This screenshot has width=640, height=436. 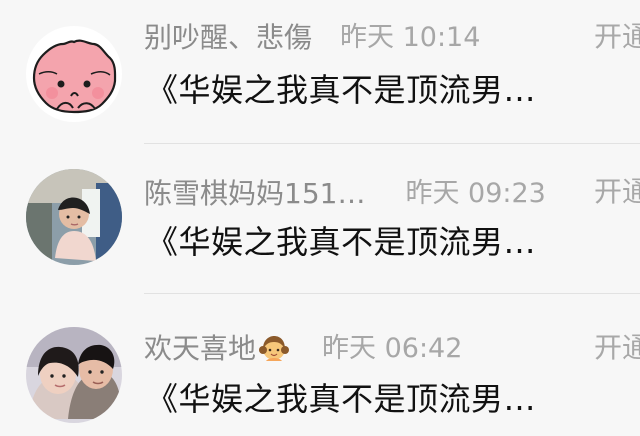 What do you see at coordinates (475, 193) in the screenshot?
I see `message-time: 昨天 09:23` at bounding box center [475, 193].